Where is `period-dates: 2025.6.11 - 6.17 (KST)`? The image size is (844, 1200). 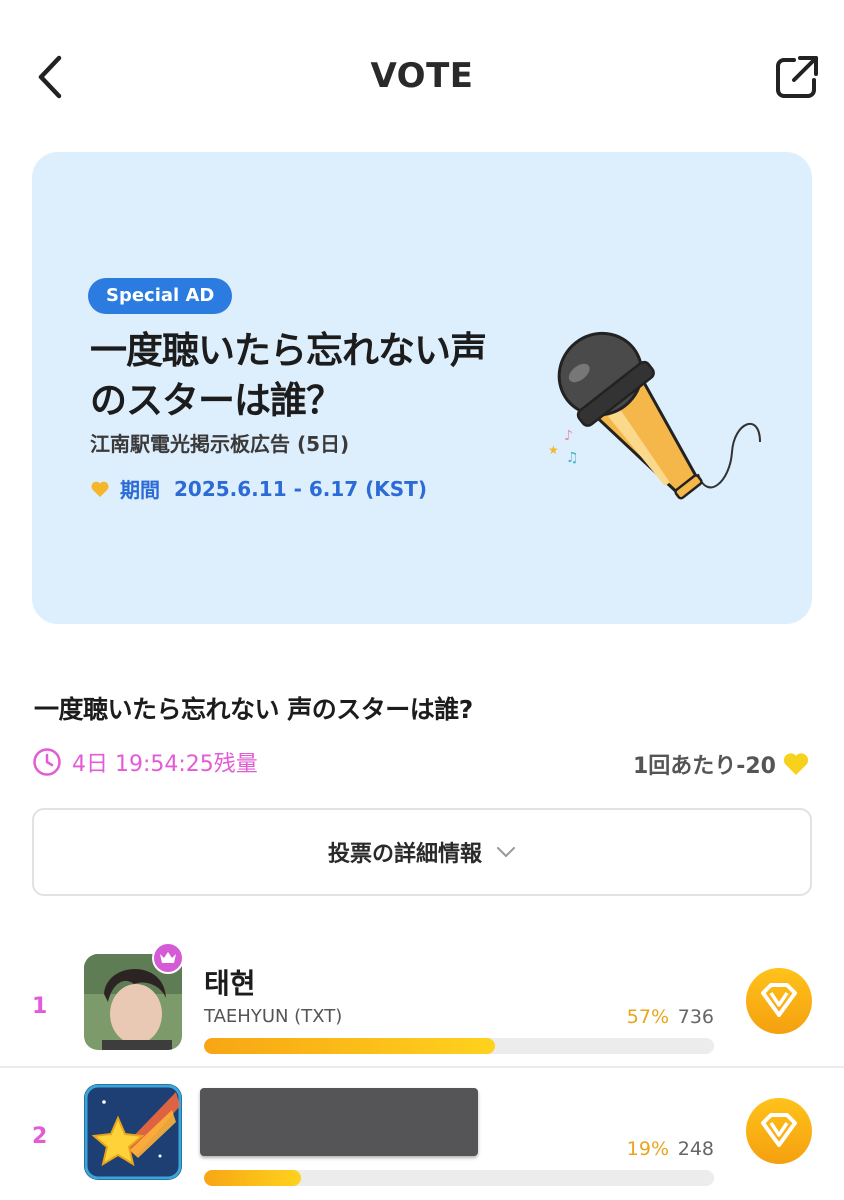 period-dates: 2025.6.11 - 6.17 (KST) is located at coordinates (300, 488).